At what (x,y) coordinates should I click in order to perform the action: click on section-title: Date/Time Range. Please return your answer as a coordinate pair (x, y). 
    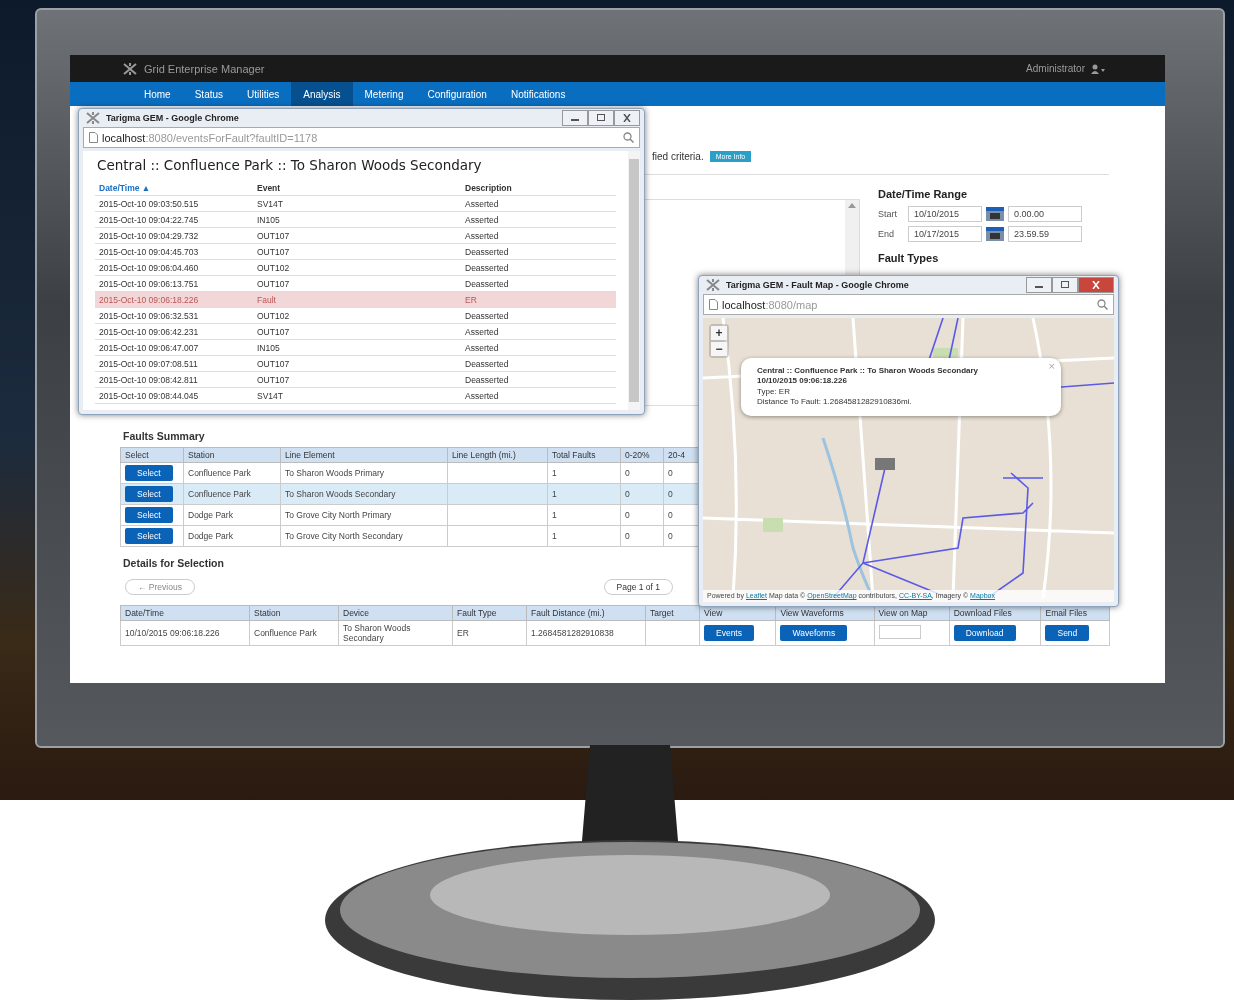
    Looking at the image, I should click on (923, 194).